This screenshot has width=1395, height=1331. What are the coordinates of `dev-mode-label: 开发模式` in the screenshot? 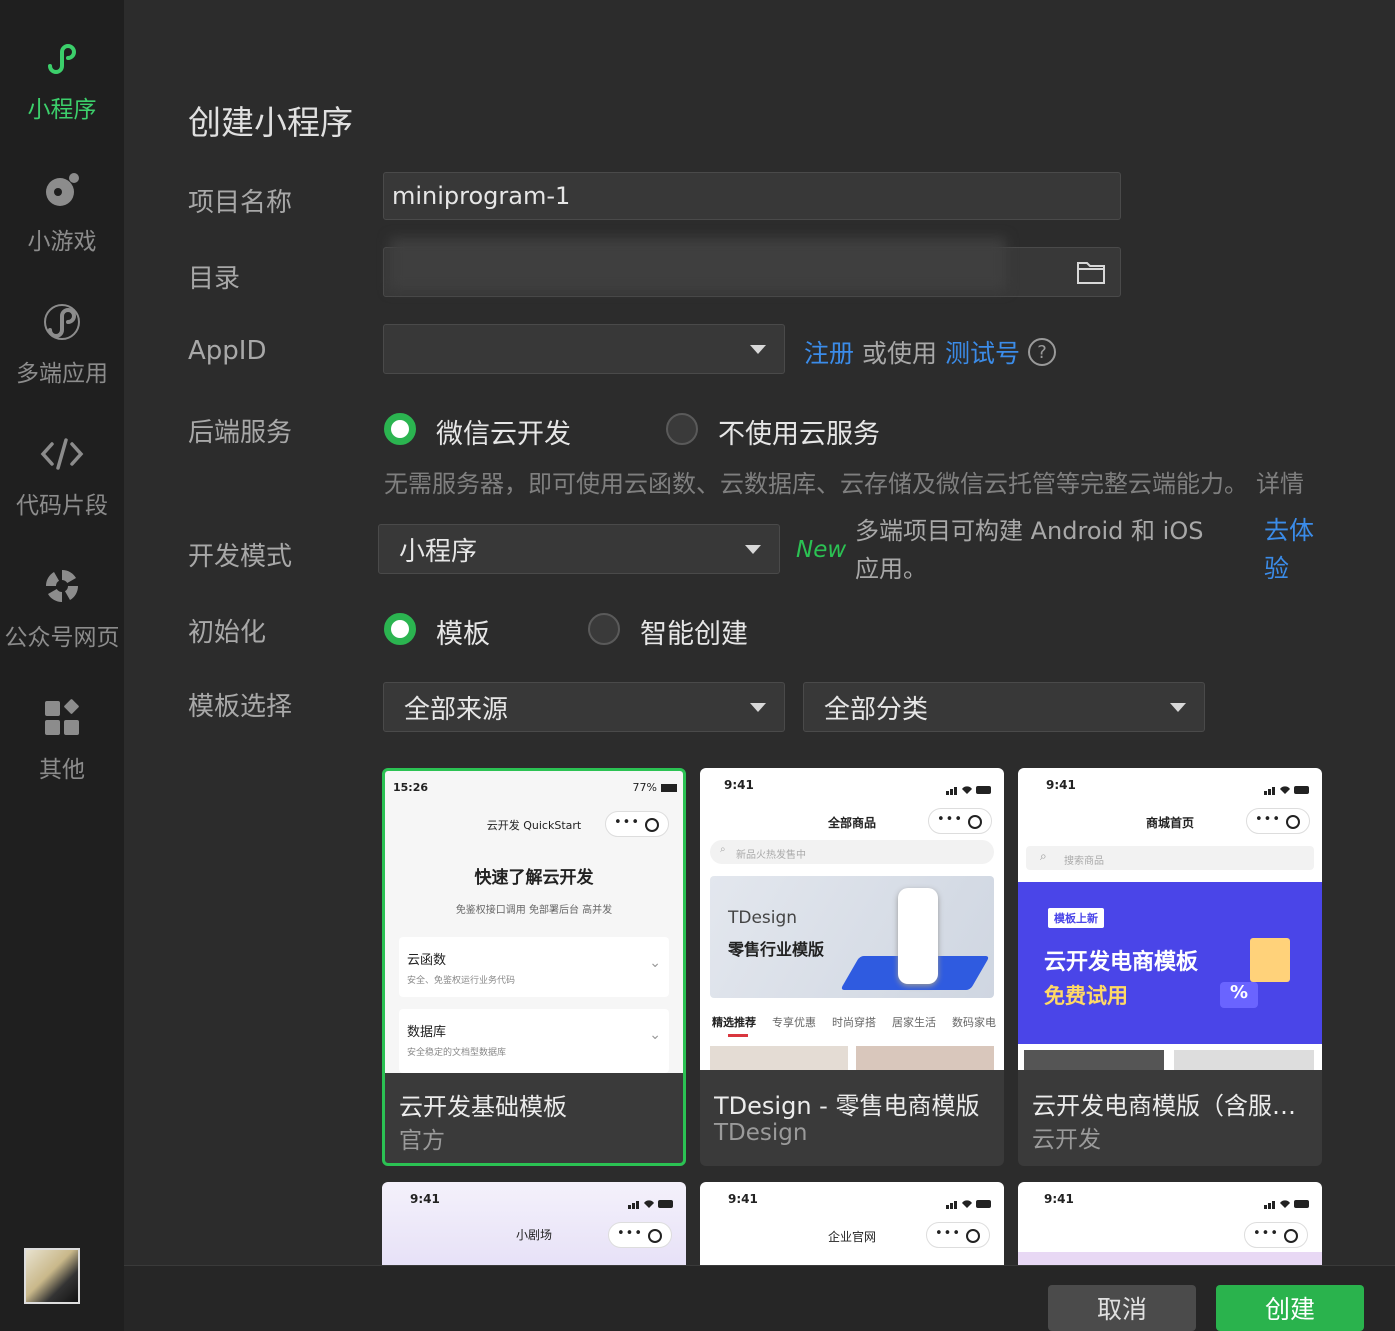 It's located at (240, 557).